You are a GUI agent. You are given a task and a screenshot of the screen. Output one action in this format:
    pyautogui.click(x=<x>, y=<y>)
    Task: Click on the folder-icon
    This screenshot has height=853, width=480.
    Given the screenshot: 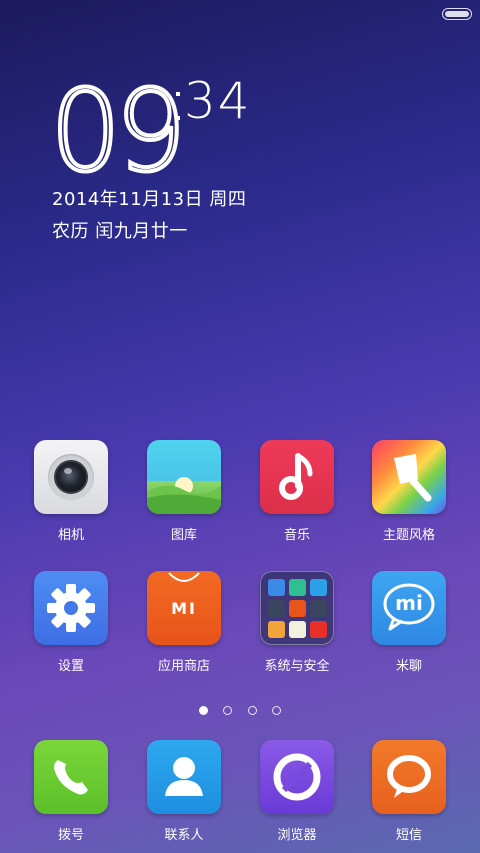 What is the action you would take?
    pyautogui.click(x=297, y=608)
    